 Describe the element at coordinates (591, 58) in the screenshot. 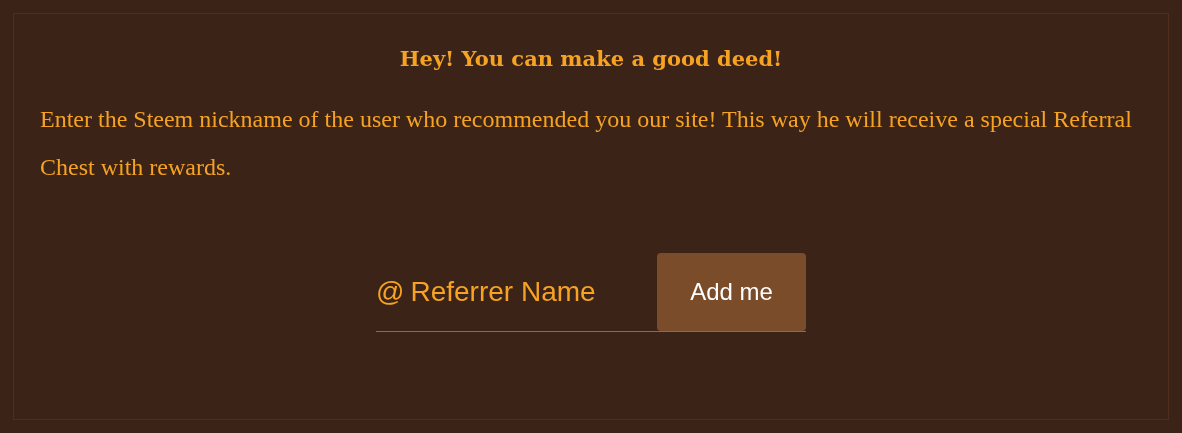

I see `heading: Hey! You can make a good deed!` at that location.